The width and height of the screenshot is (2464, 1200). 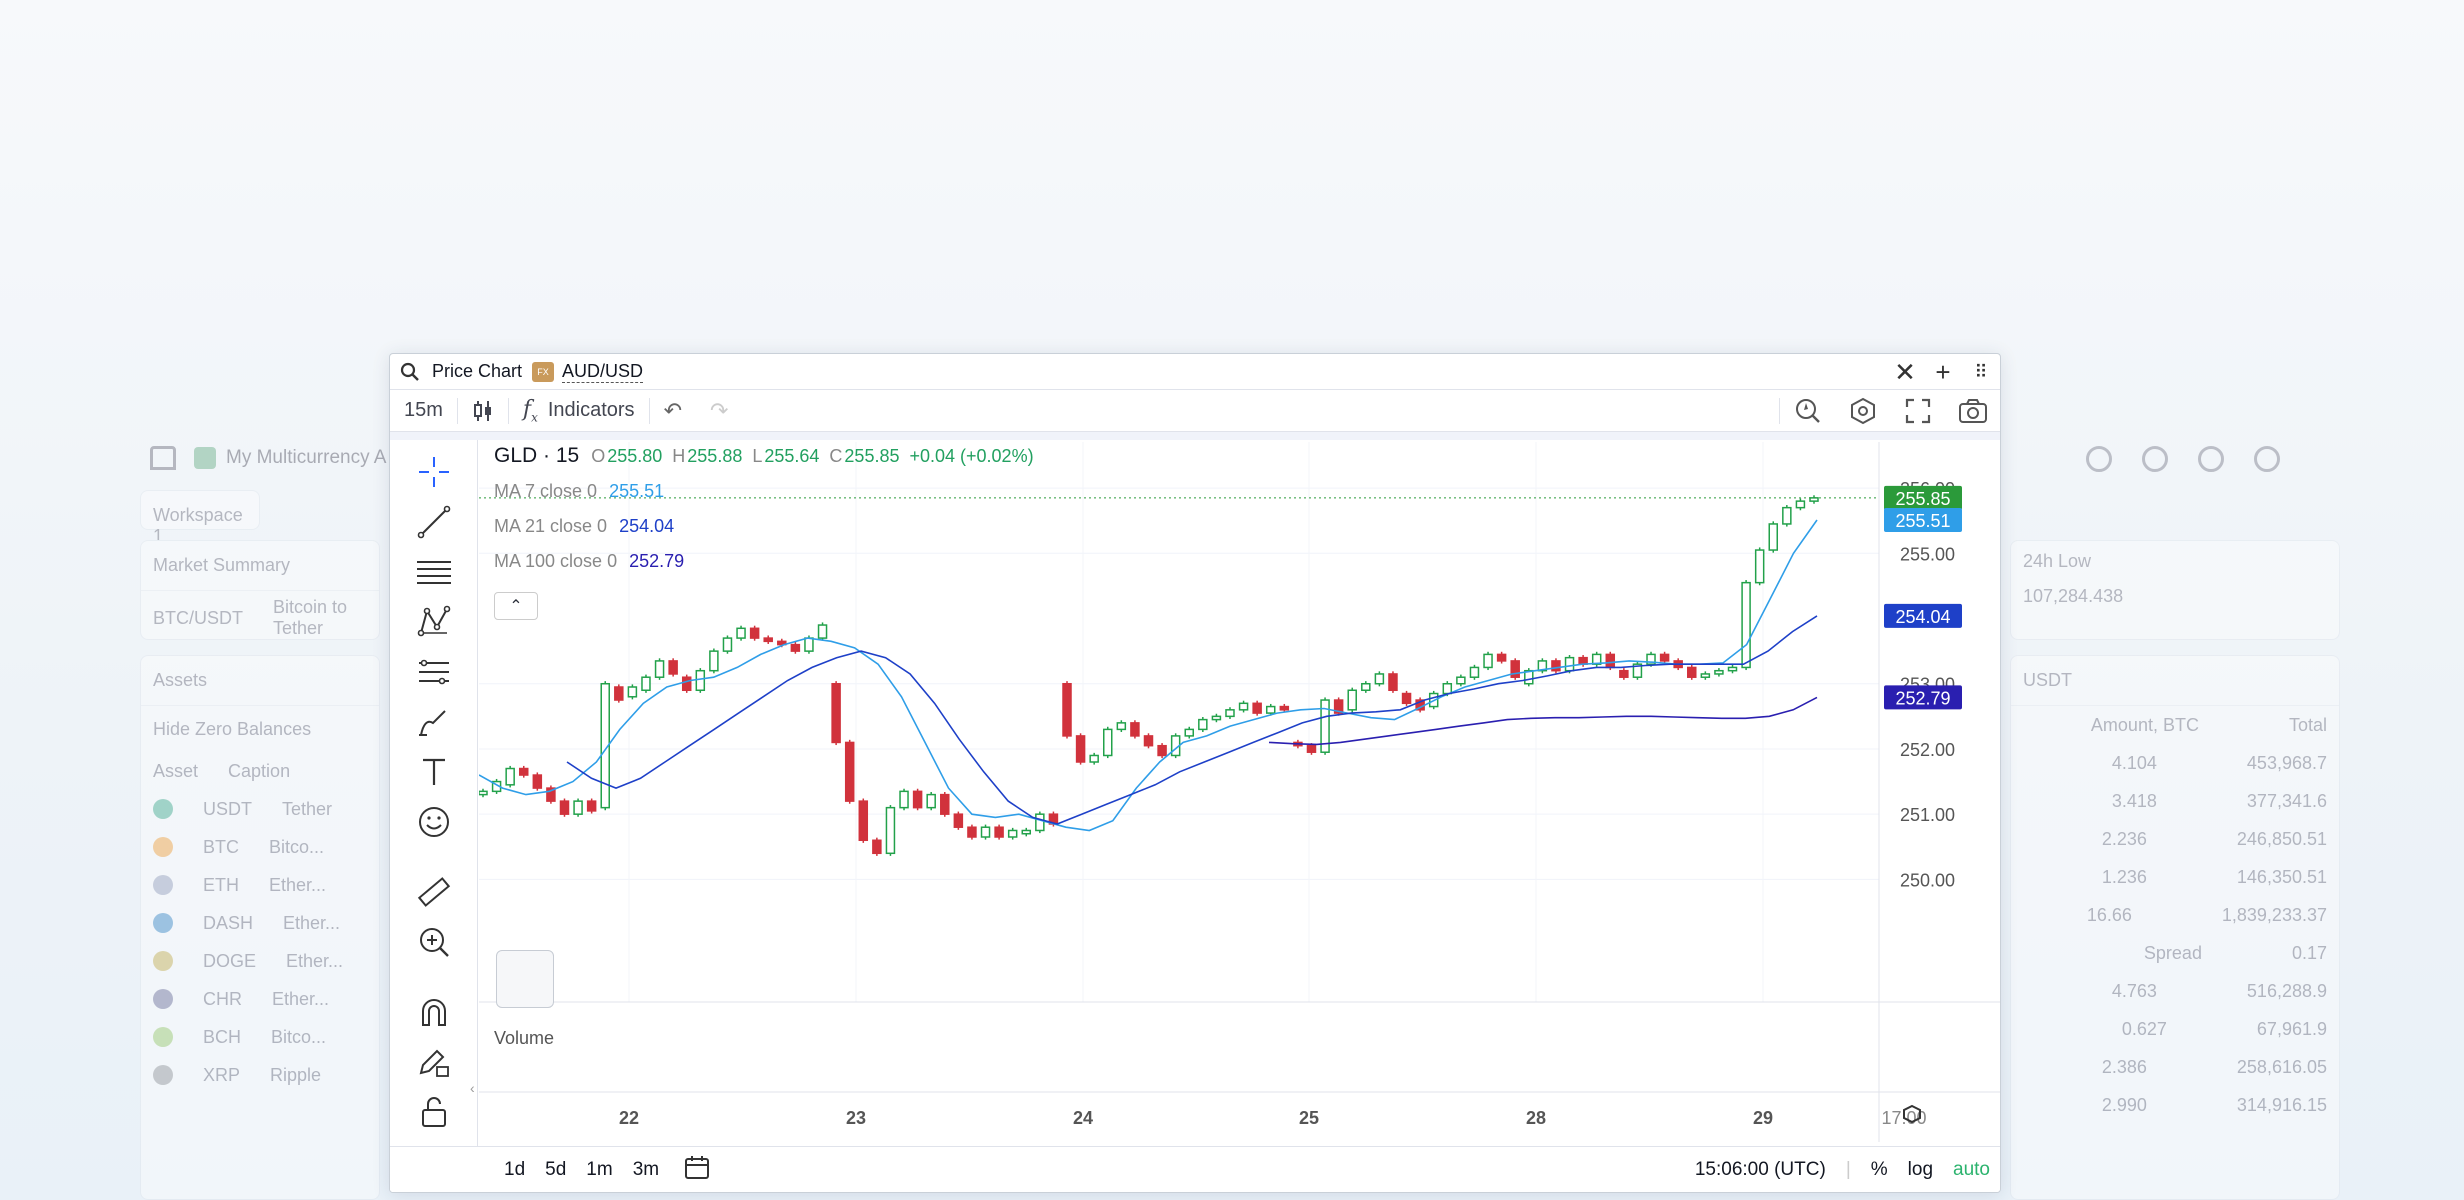 I want to click on x-tick-label: 23, so click(x=856, y=1118).